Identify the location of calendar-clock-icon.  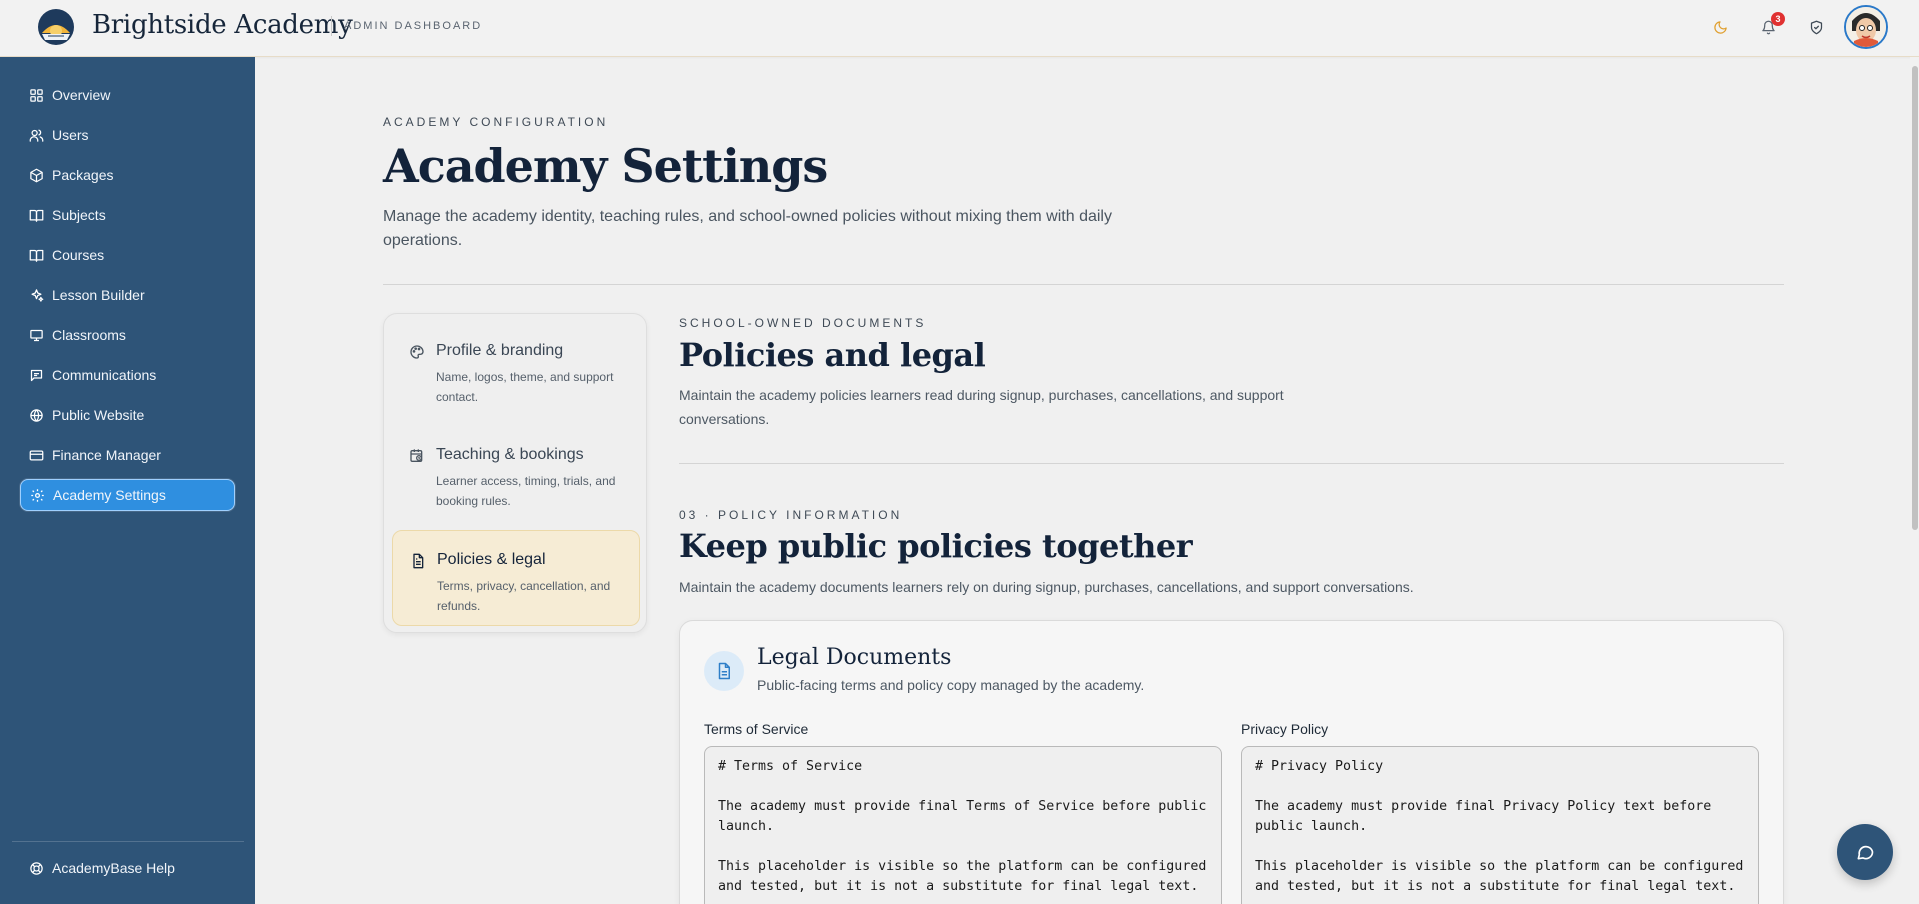
(416, 455).